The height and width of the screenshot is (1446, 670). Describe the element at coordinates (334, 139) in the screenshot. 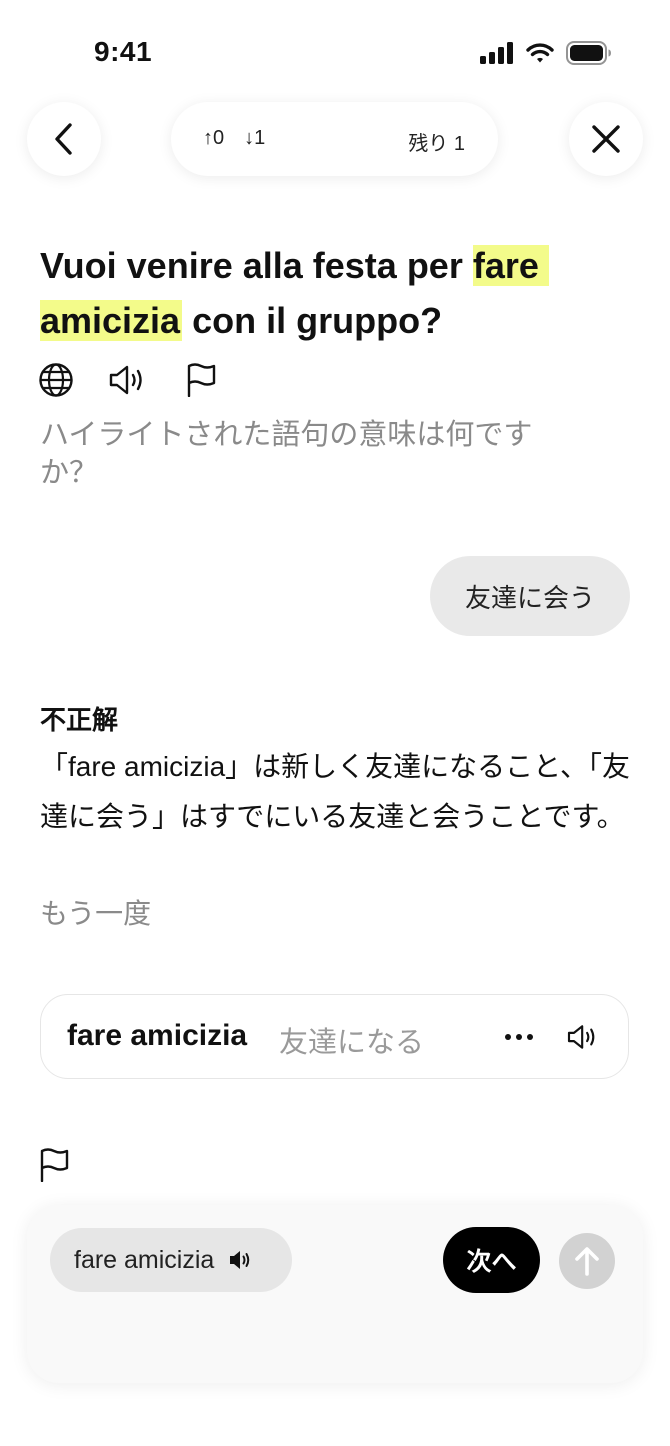

I see `progress-pill: ↑0 ↓1 残り 1` at that location.